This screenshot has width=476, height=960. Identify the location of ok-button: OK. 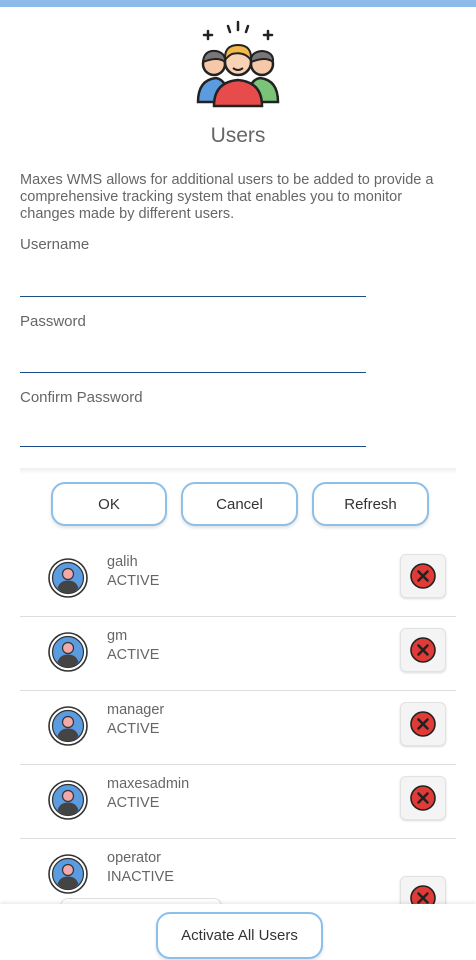
(109, 504).